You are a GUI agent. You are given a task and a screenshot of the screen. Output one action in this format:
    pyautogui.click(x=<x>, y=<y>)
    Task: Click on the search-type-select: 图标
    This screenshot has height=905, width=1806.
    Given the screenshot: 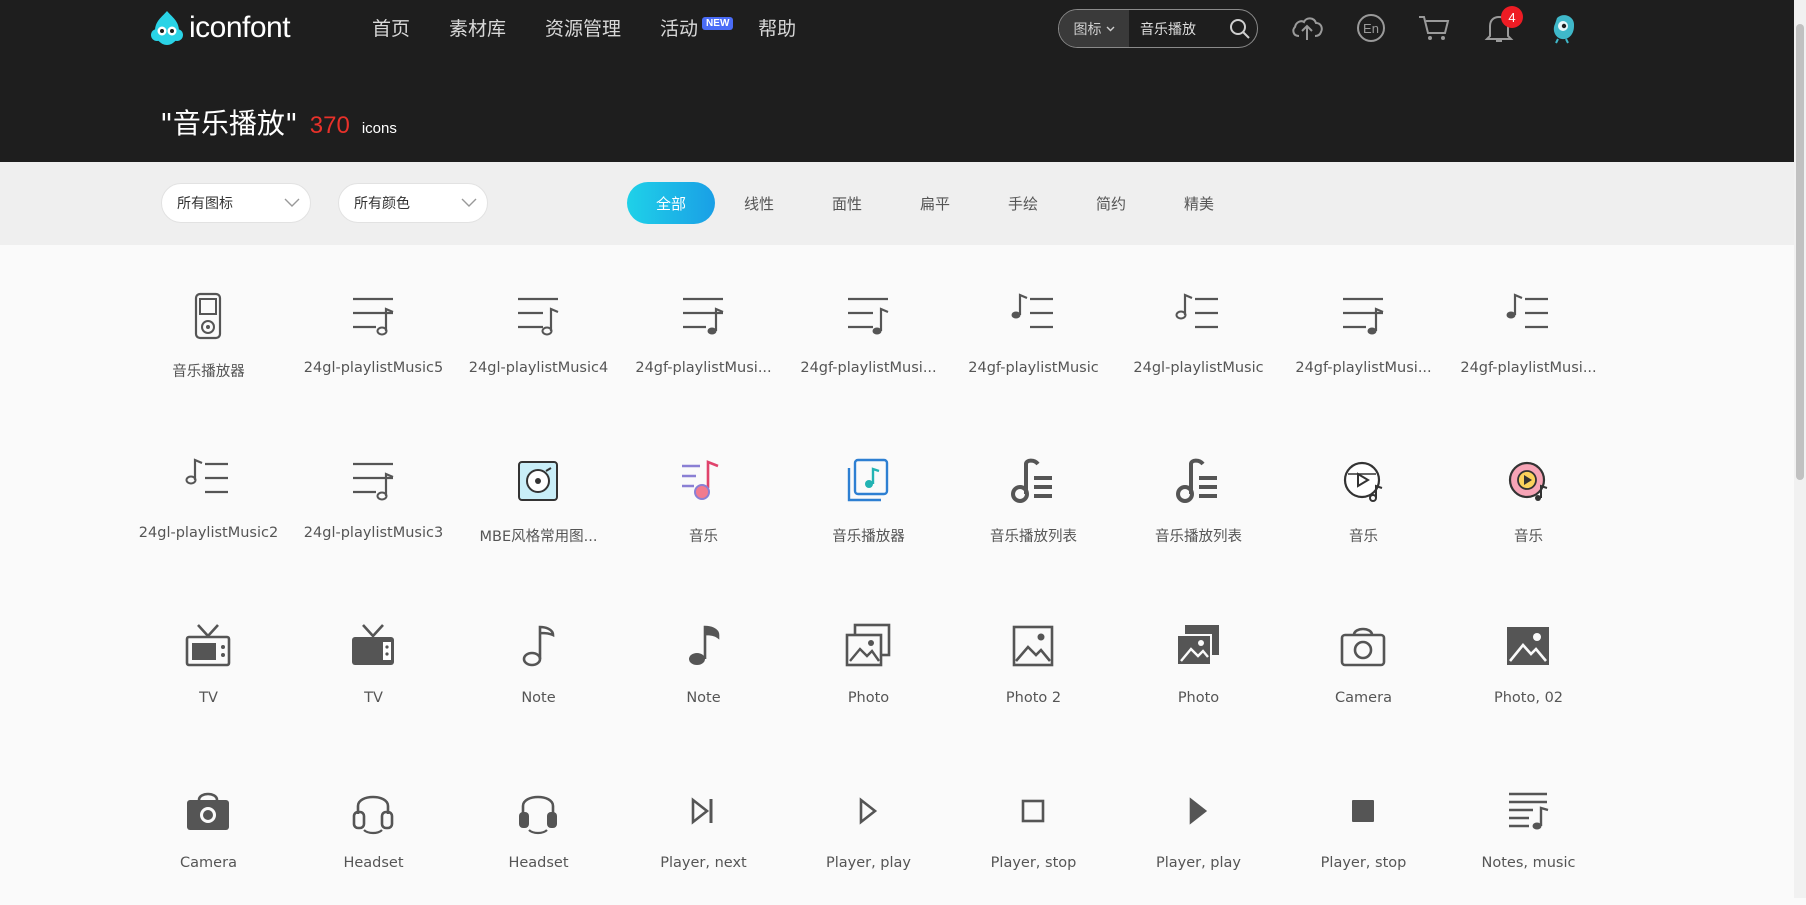 What is the action you would take?
    pyautogui.click(x=1094, y=28)
    